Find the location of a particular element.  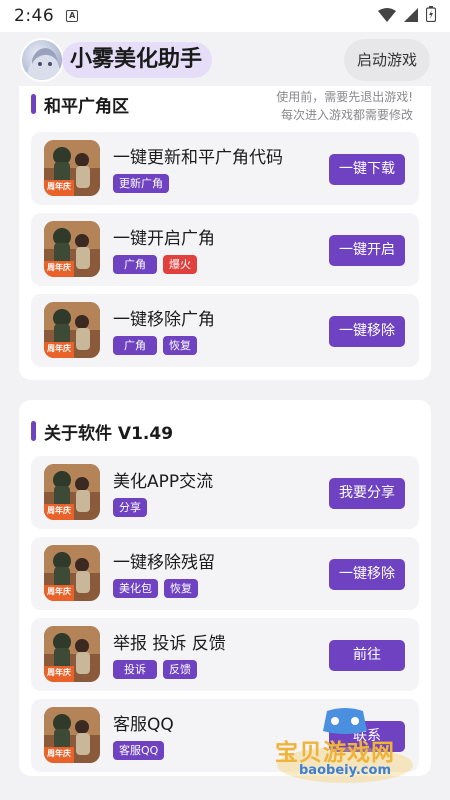

item-title: 举报 投诉 反馈 is located at coordinates (169, 644).